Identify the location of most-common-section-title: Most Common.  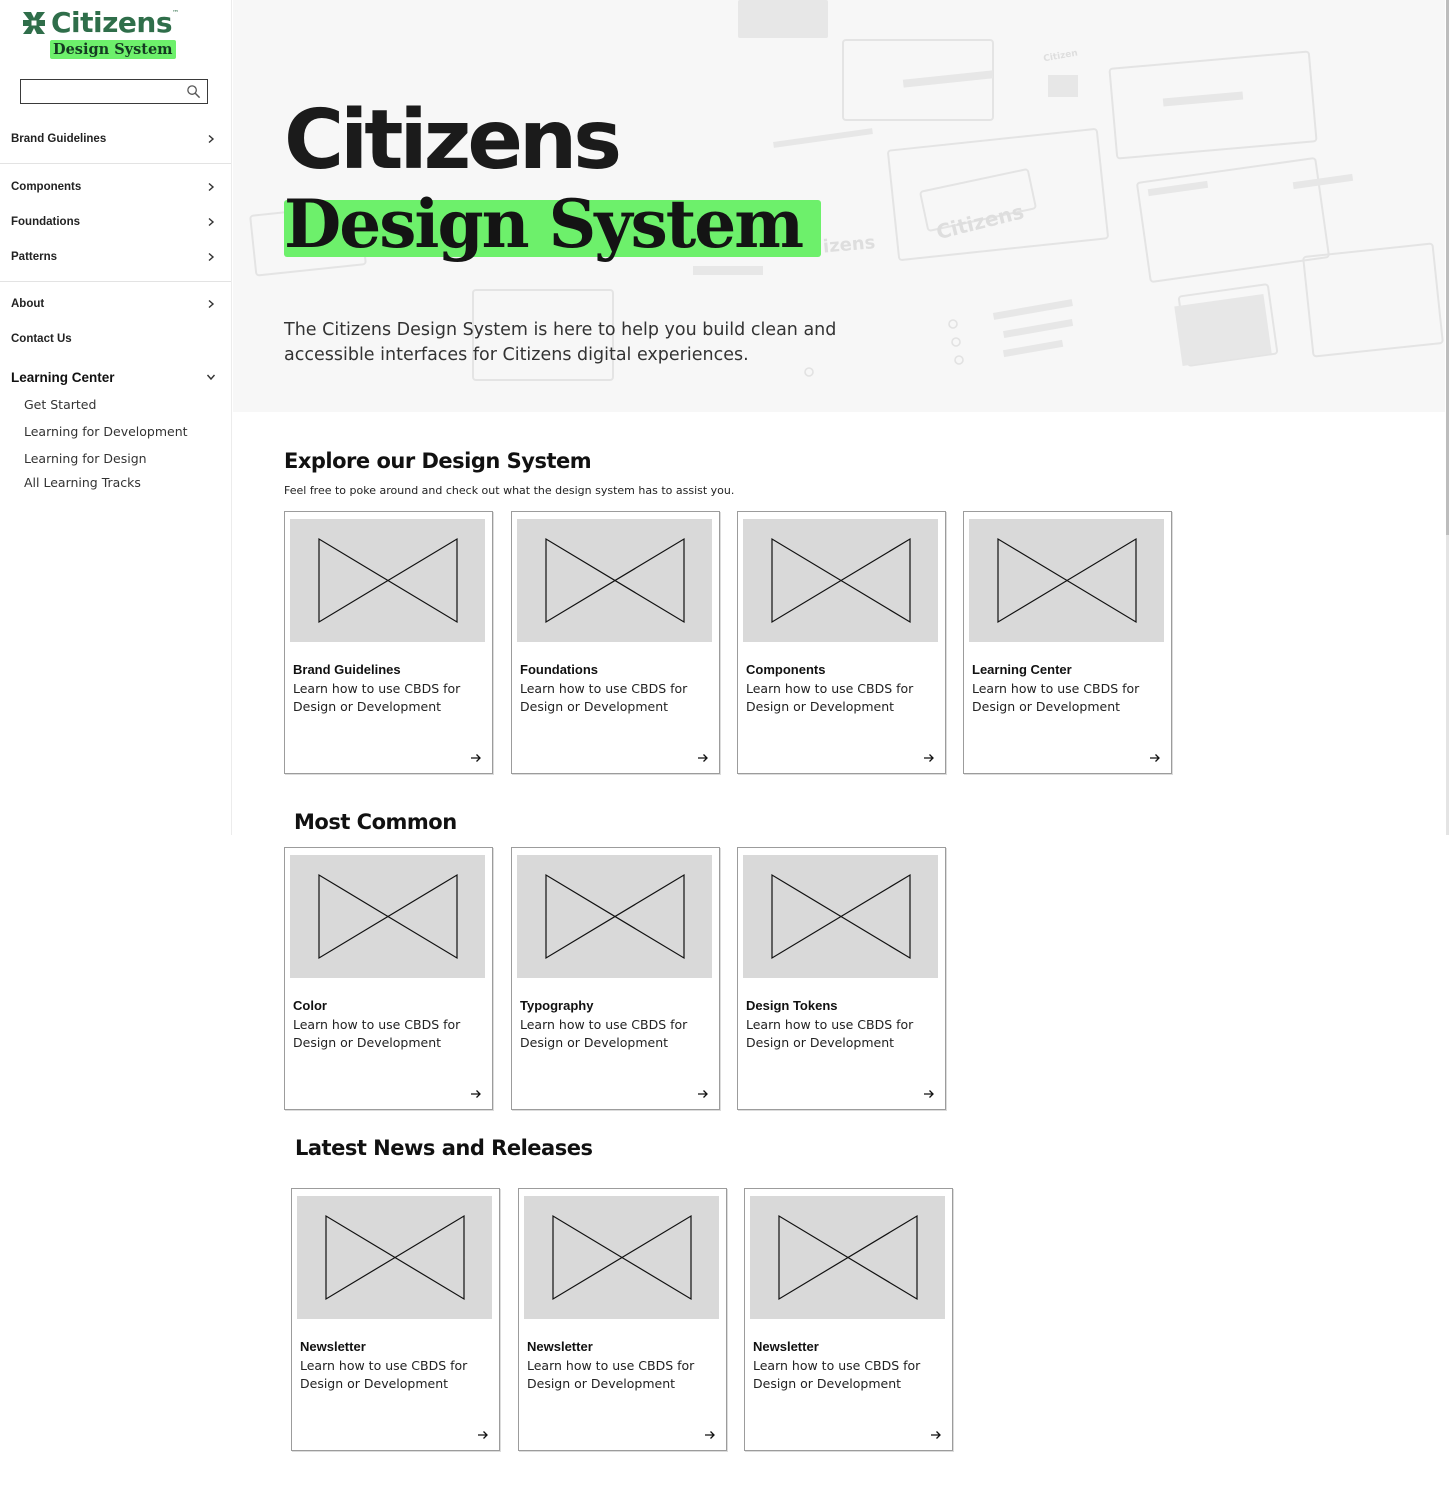
(375, 822).